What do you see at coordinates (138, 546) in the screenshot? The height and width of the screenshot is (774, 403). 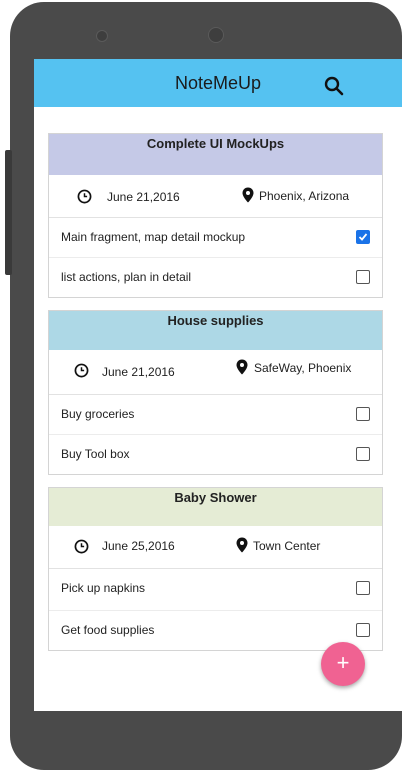 I see `card-date: June 25,2016` at bounding box center [138, 546].